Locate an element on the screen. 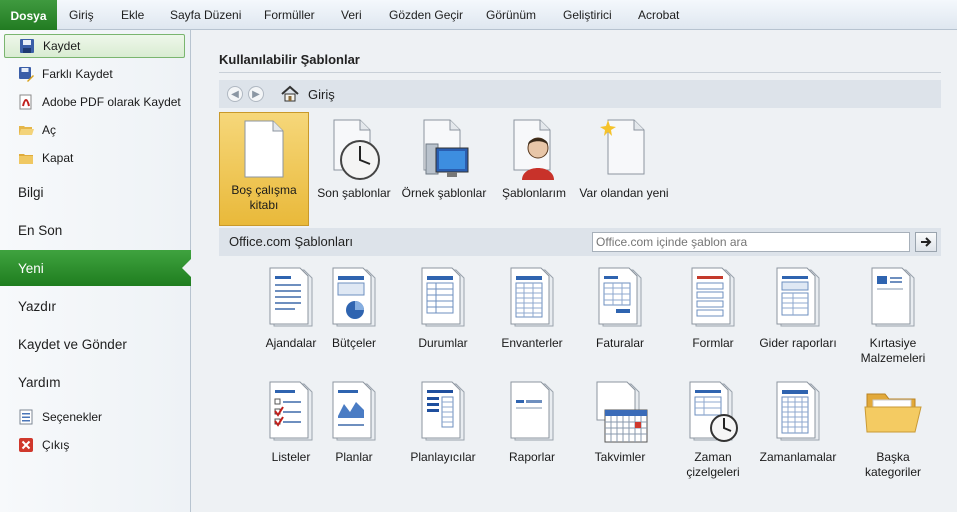 The width and height of the screenshot is (957, 512). category-stationery: Kırtasiye Malzemeleri is located at coordinates (893, 321).